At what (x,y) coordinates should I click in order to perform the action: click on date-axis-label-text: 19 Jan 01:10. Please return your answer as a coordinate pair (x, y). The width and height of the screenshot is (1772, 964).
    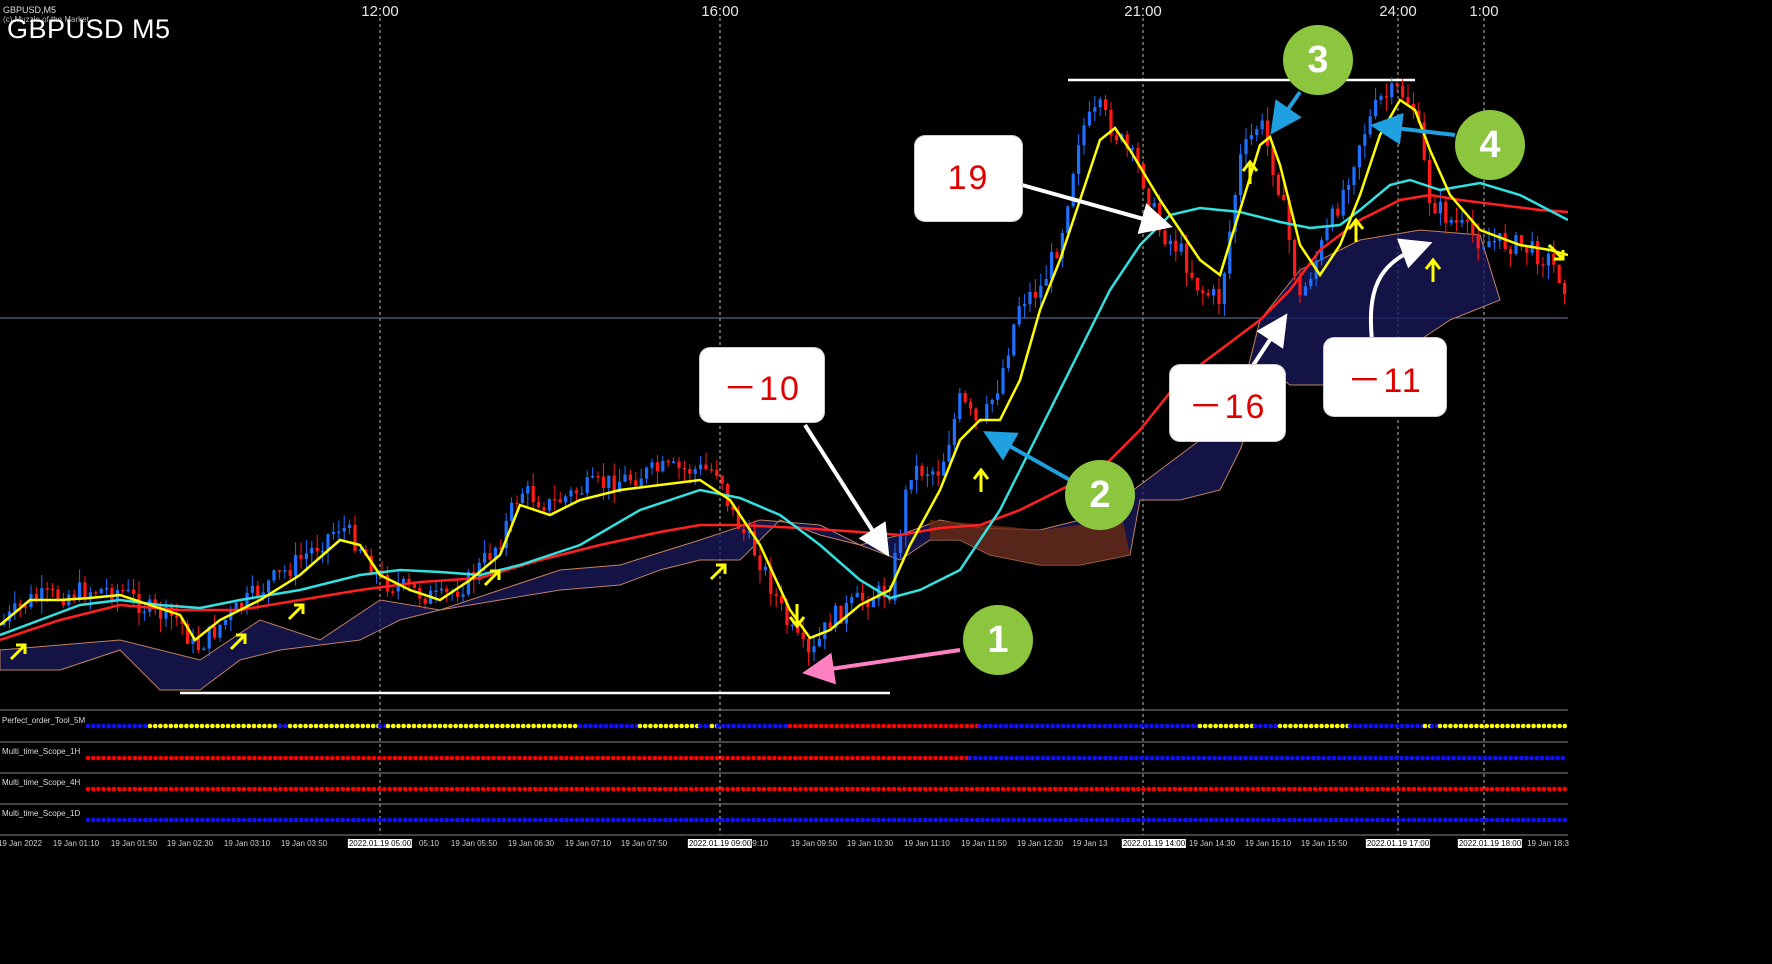
    Looking at the image, I should click on (76, 843).